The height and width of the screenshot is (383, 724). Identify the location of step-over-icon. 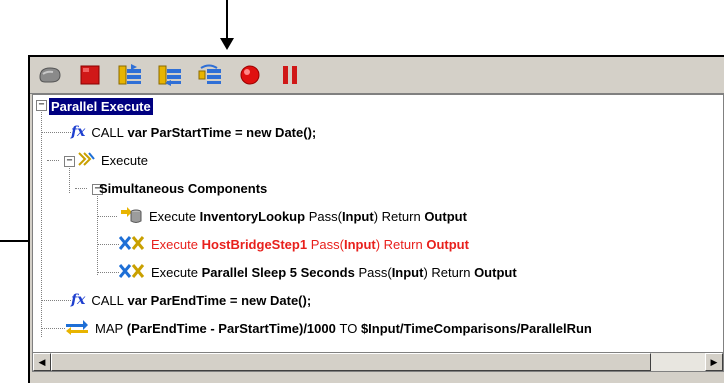
(210, 75).